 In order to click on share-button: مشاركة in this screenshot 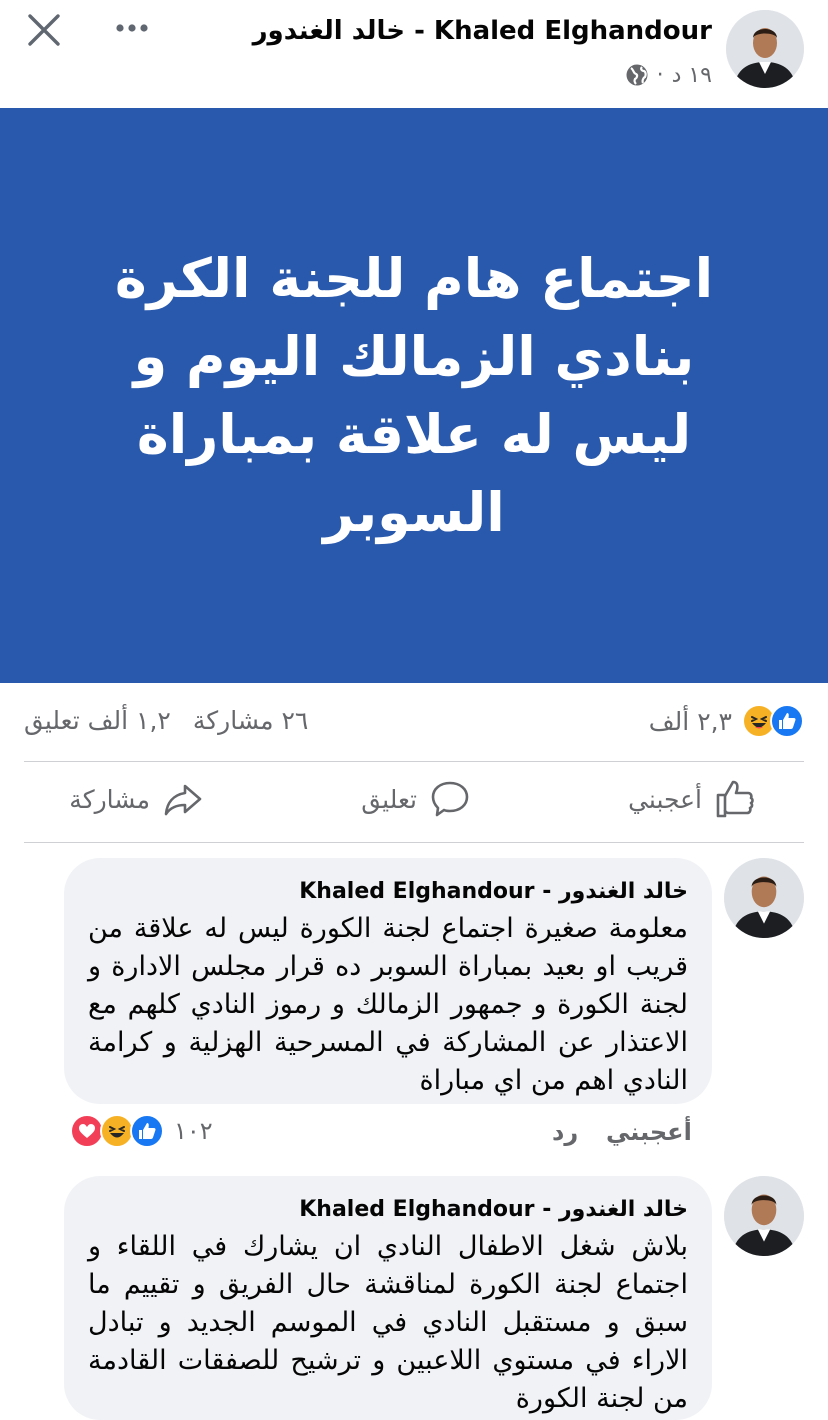, I will do `click(136, 799)`.